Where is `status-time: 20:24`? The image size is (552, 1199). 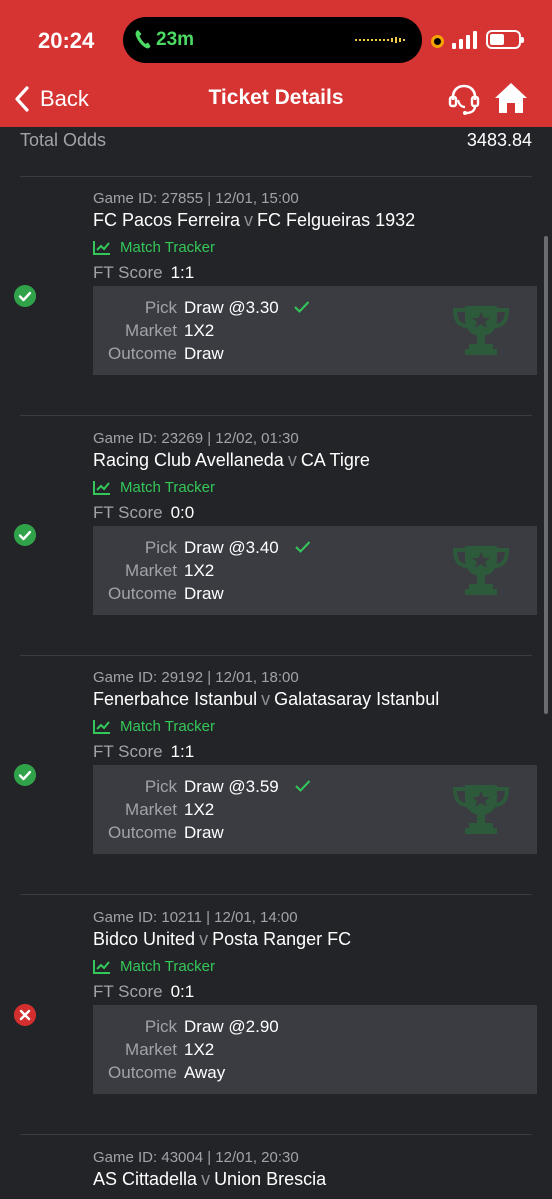
status-time: 20:24 is located at coordinates (66, 40).